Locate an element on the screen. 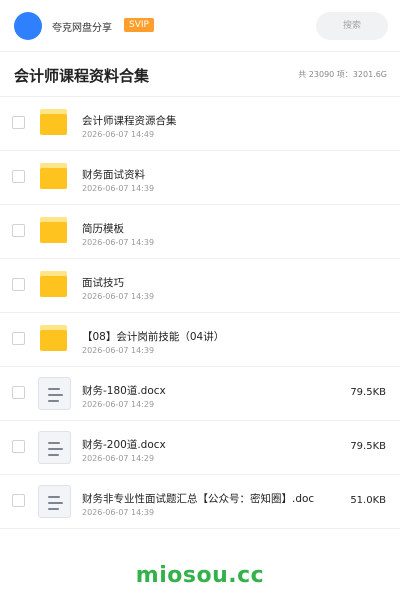 This screenshot has height=600, width=400. file-name: 【08】会计岗前技能（04讲） is located at coordinates (153, 336).